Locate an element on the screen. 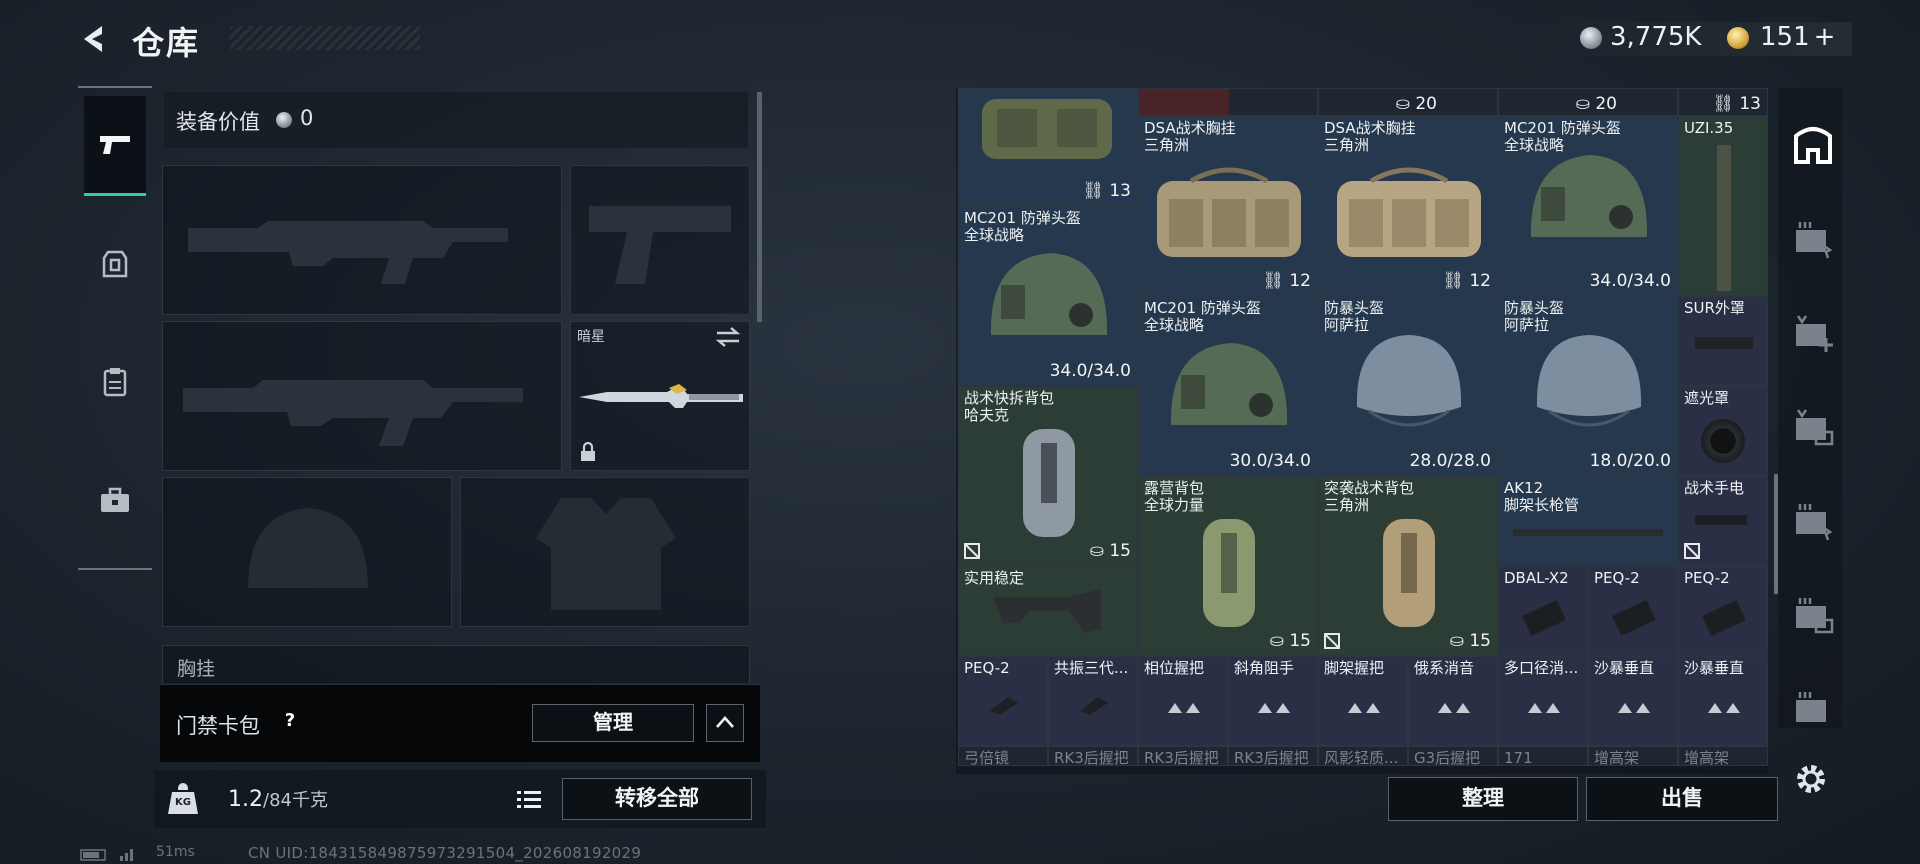  storage-cell is located at coordinates (1228, 102).